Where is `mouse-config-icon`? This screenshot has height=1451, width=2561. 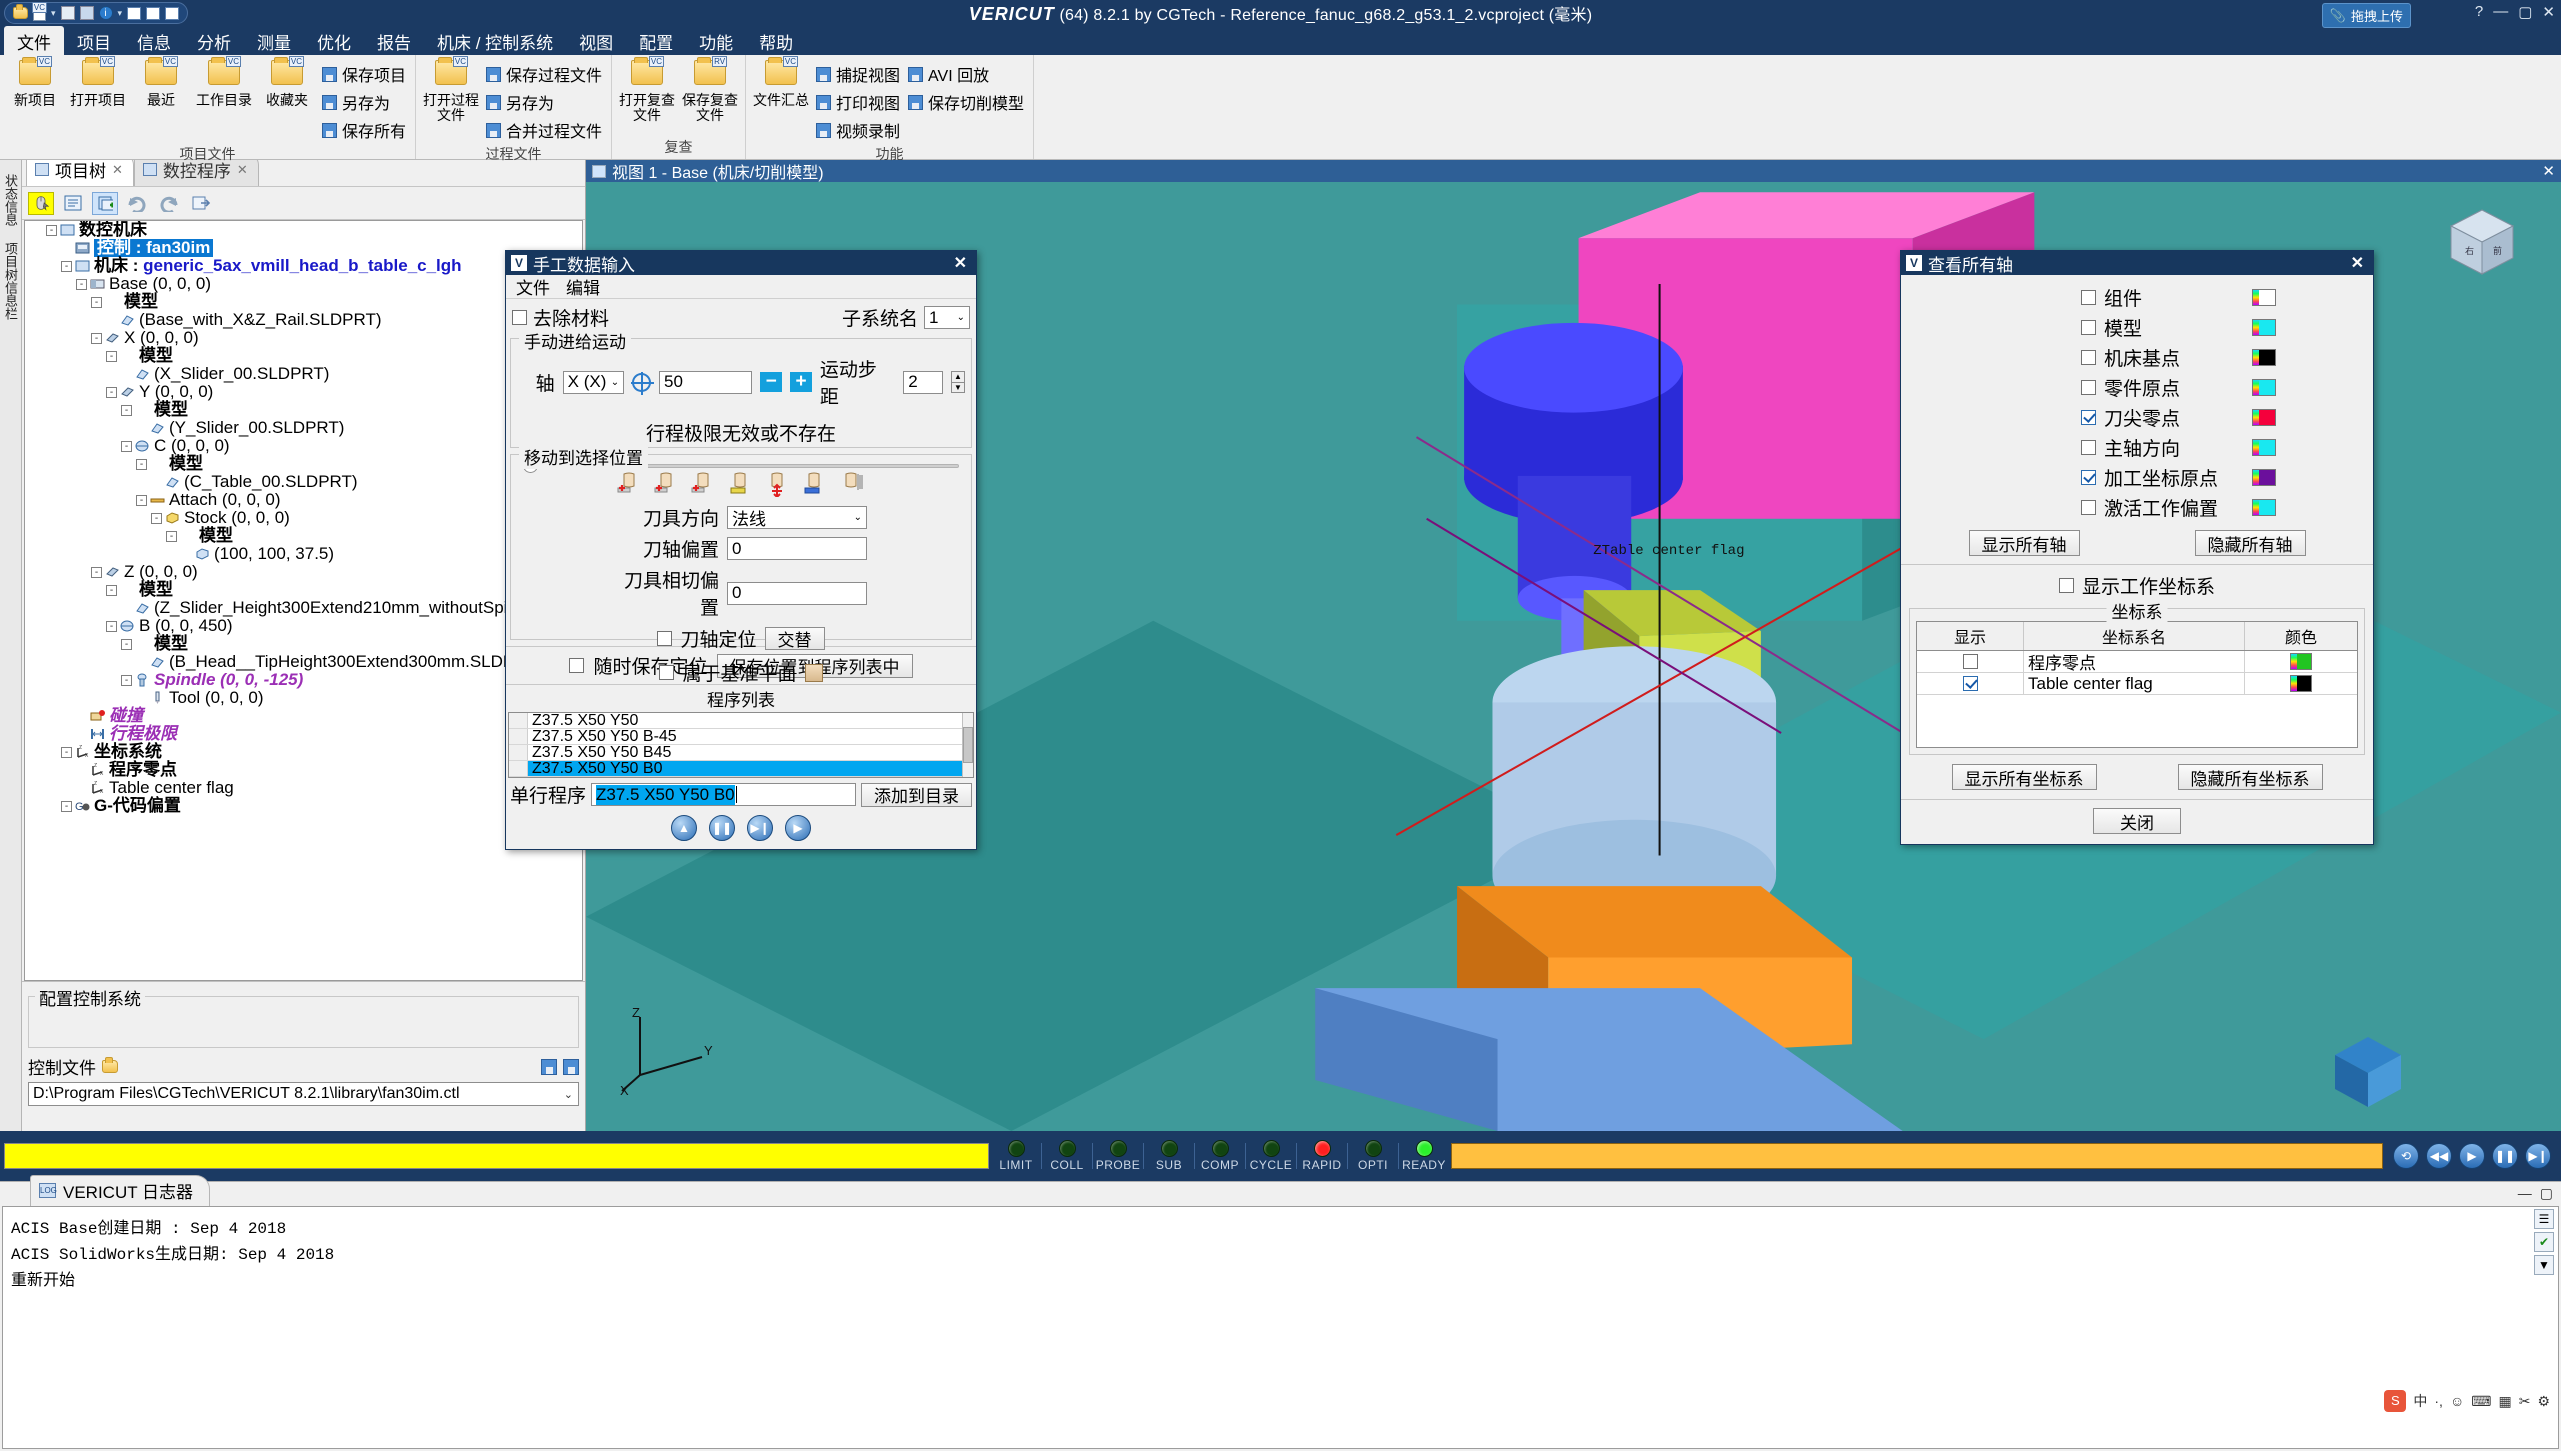
mouse-config-icon is located at coordinates (41, 203).